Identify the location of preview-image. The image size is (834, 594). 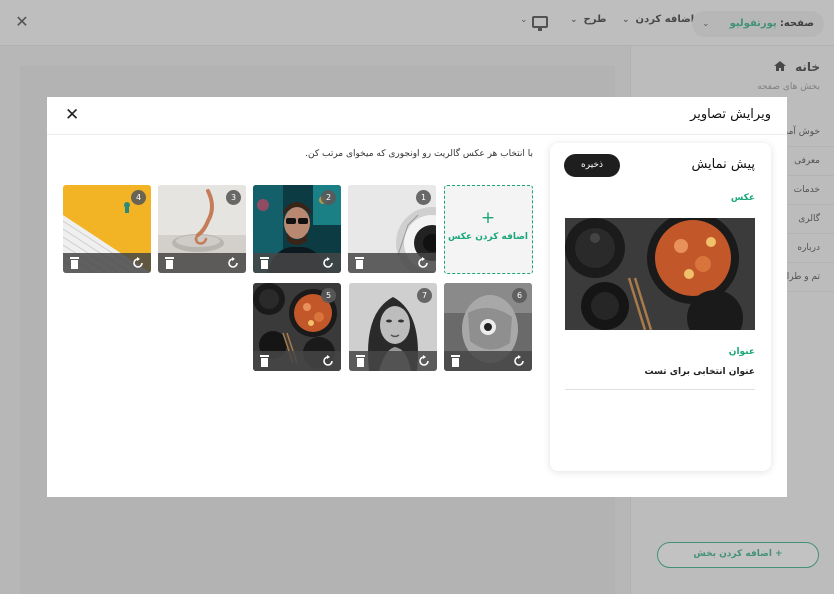
(660, 274).